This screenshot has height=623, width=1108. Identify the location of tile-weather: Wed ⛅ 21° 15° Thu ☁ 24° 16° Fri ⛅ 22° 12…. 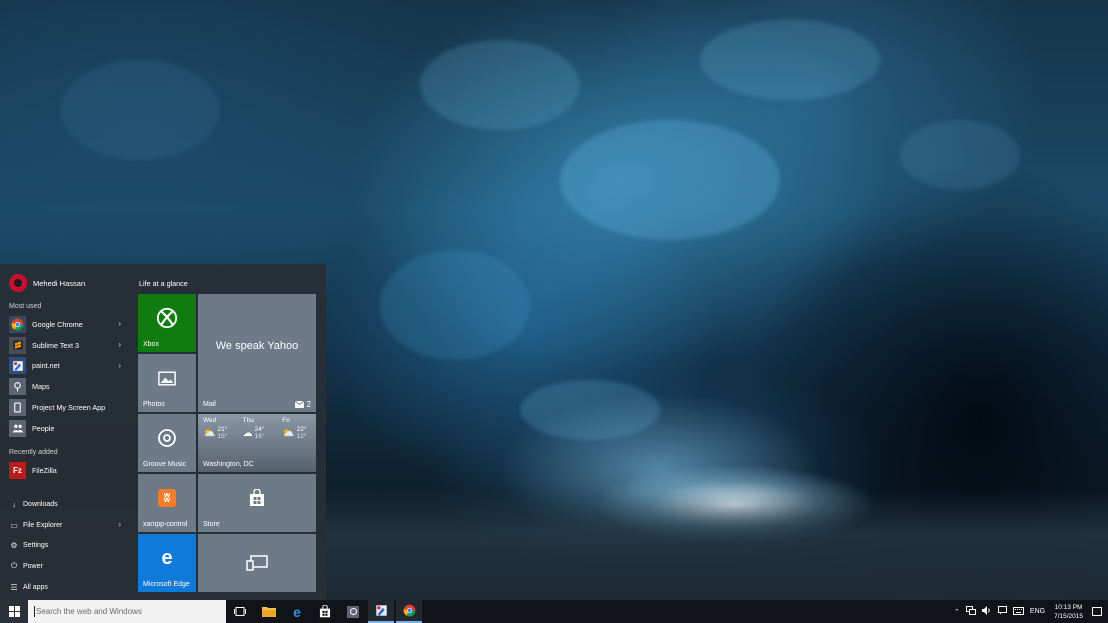
(257, 443).